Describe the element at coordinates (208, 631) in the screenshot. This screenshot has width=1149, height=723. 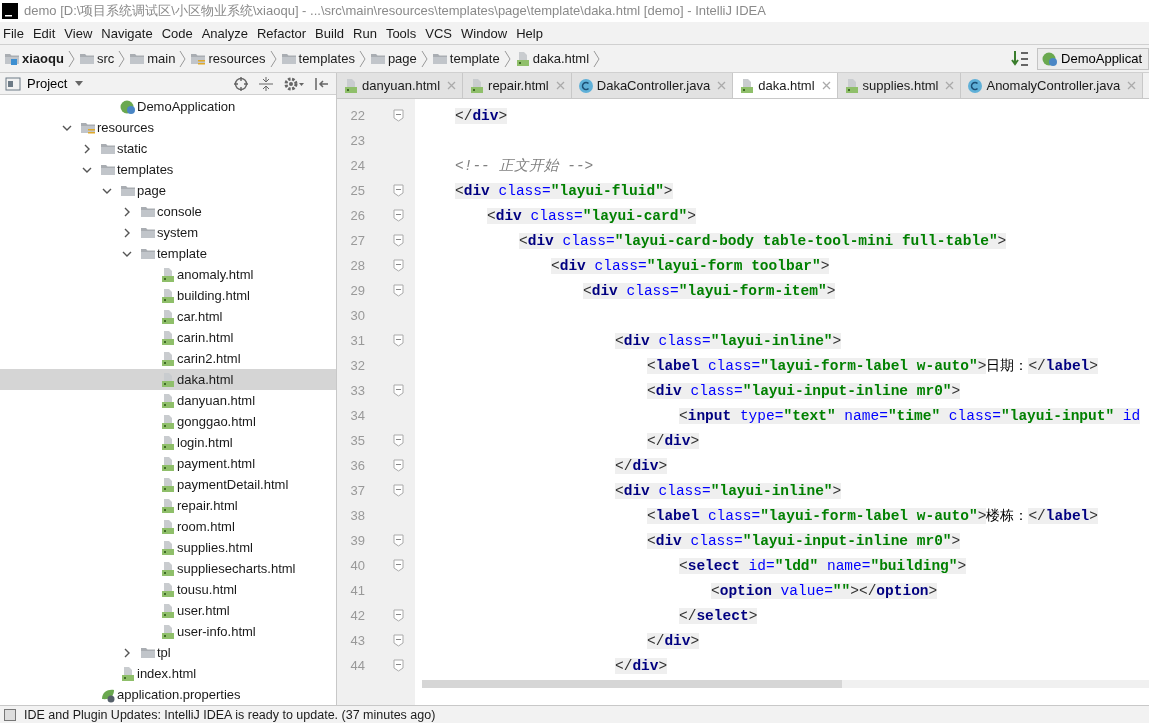
I see `tree-item: user-info.html` at that location.